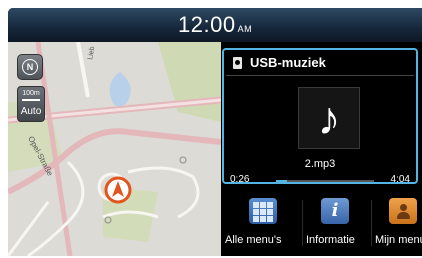 The image size is (422, 258). What do you see at coordinates (320, 164) in the screenshot?
I see `track-filename: 2.mp3` at bounding box center [320, 164].